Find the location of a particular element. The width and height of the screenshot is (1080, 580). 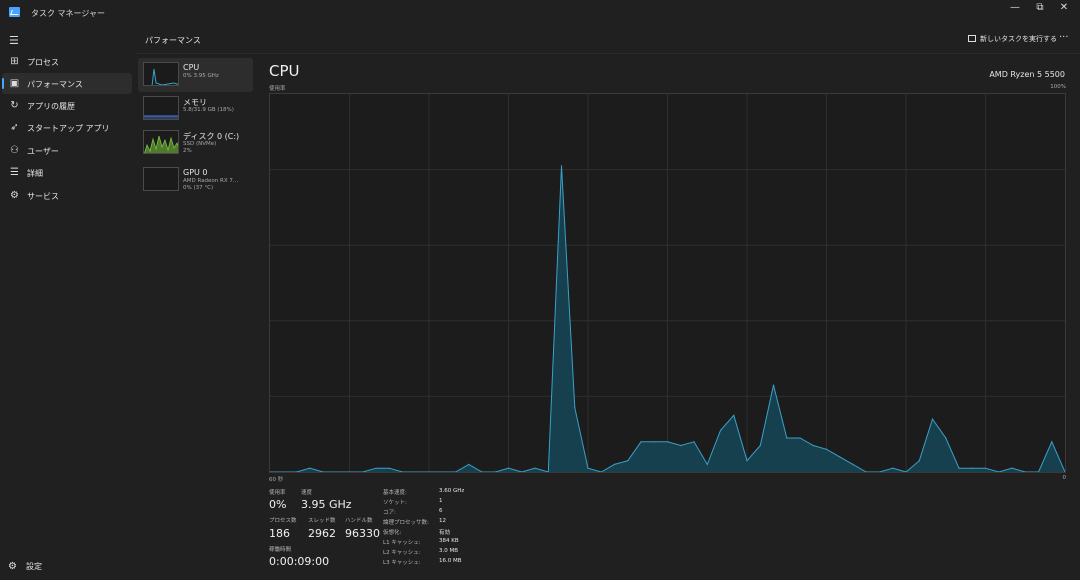

memory-thumbnail-graph is located at coordinates (161, 108).